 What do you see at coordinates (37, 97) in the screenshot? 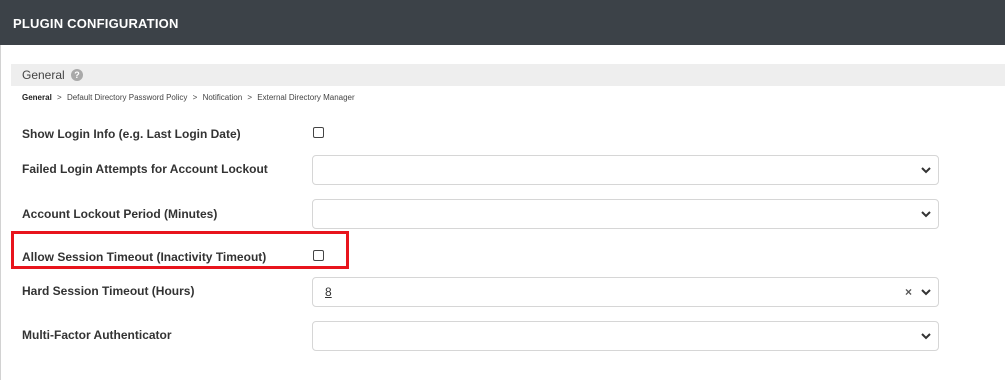
I see `breadcrumb-current: General` at bounding box center [37, 97].